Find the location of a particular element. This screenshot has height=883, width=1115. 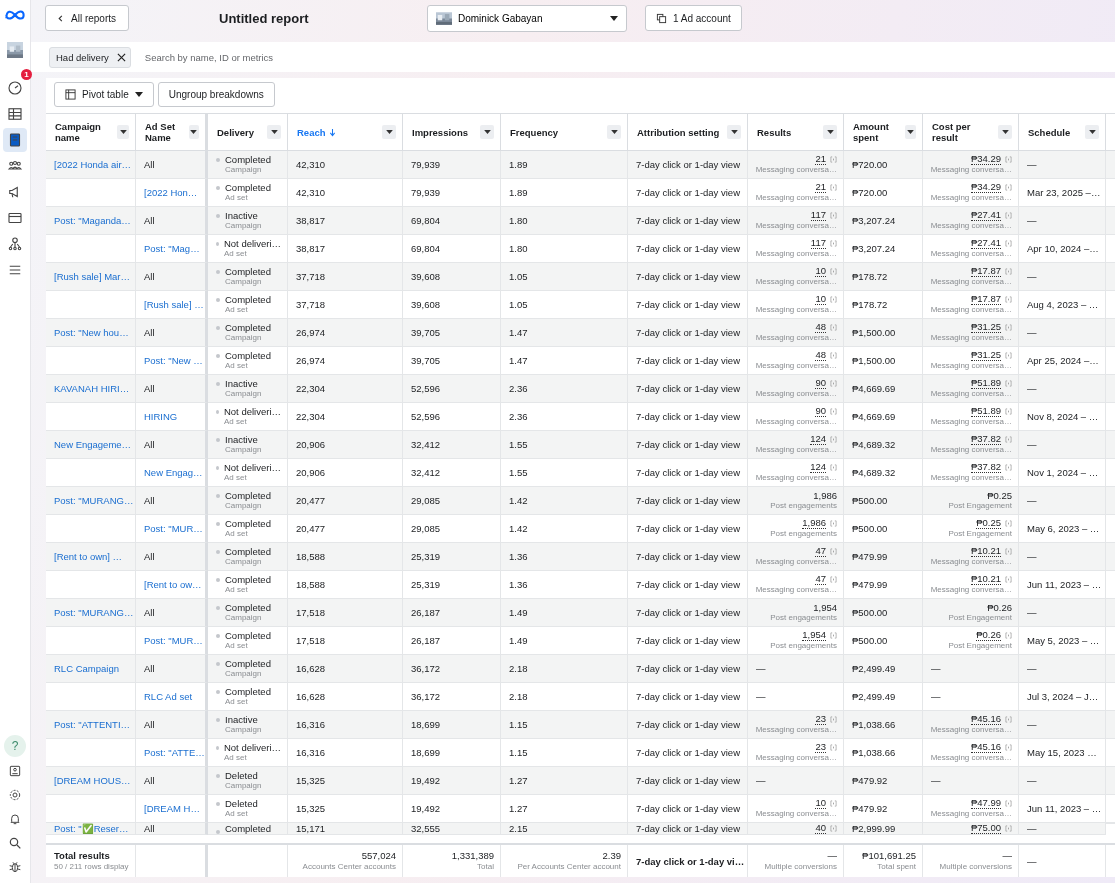

table-cell: 2.36 is located at coordinates (564, 389).